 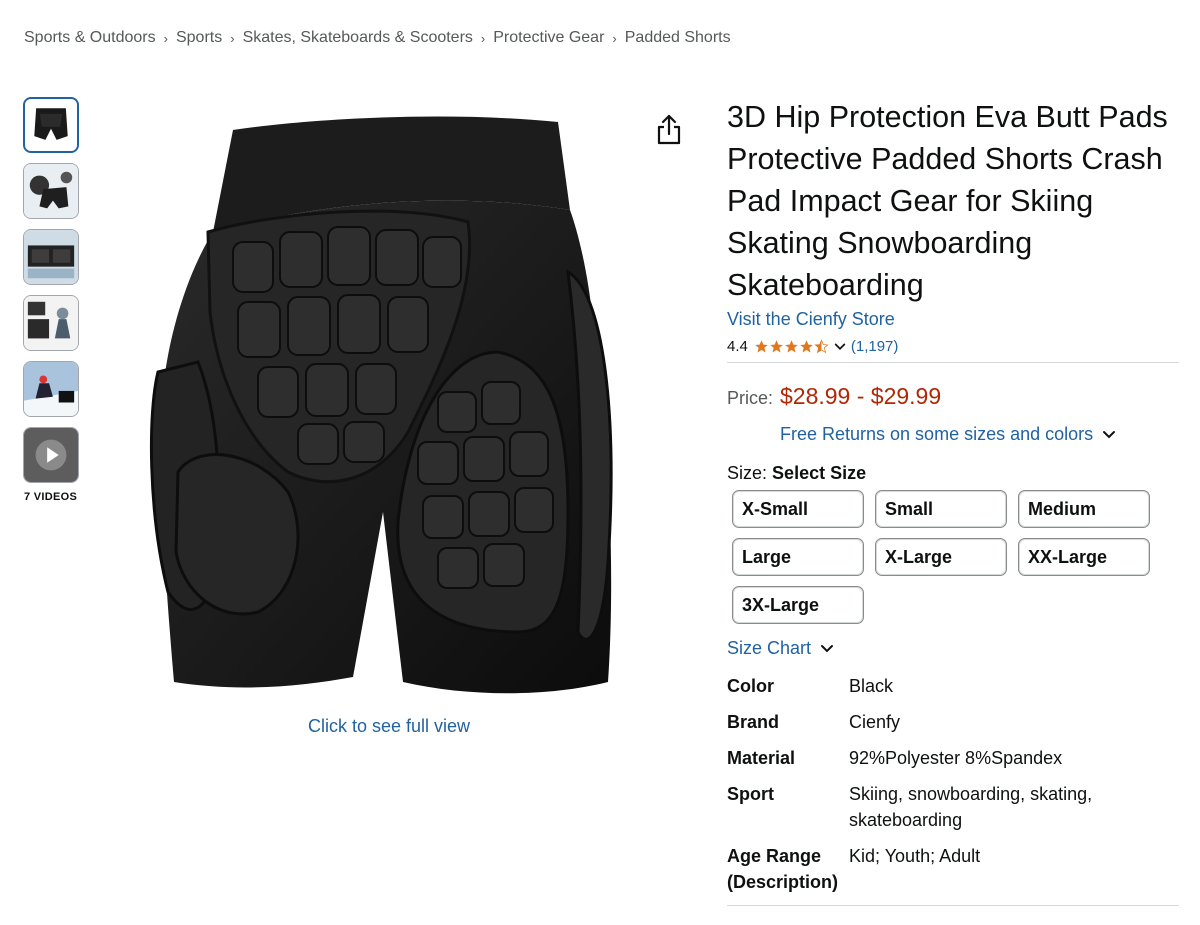 I want to click on price-range: $28.99 - $29.99, so click(x=861, y=396).